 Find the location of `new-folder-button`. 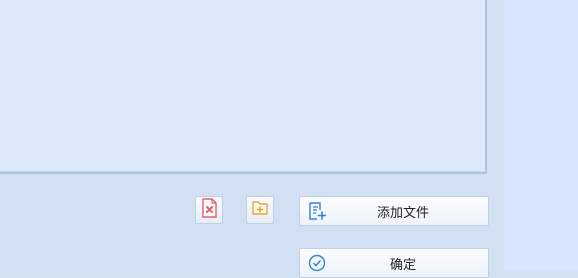

new-folder-button is located at coordinates (260, 210).